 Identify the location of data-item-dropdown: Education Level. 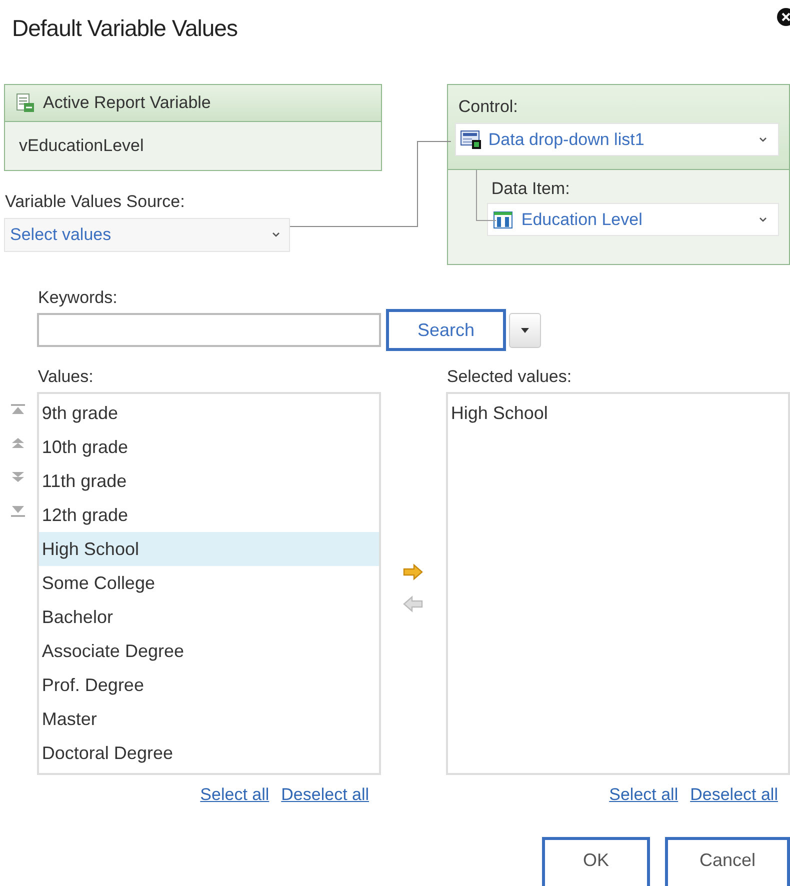
(633, 219).